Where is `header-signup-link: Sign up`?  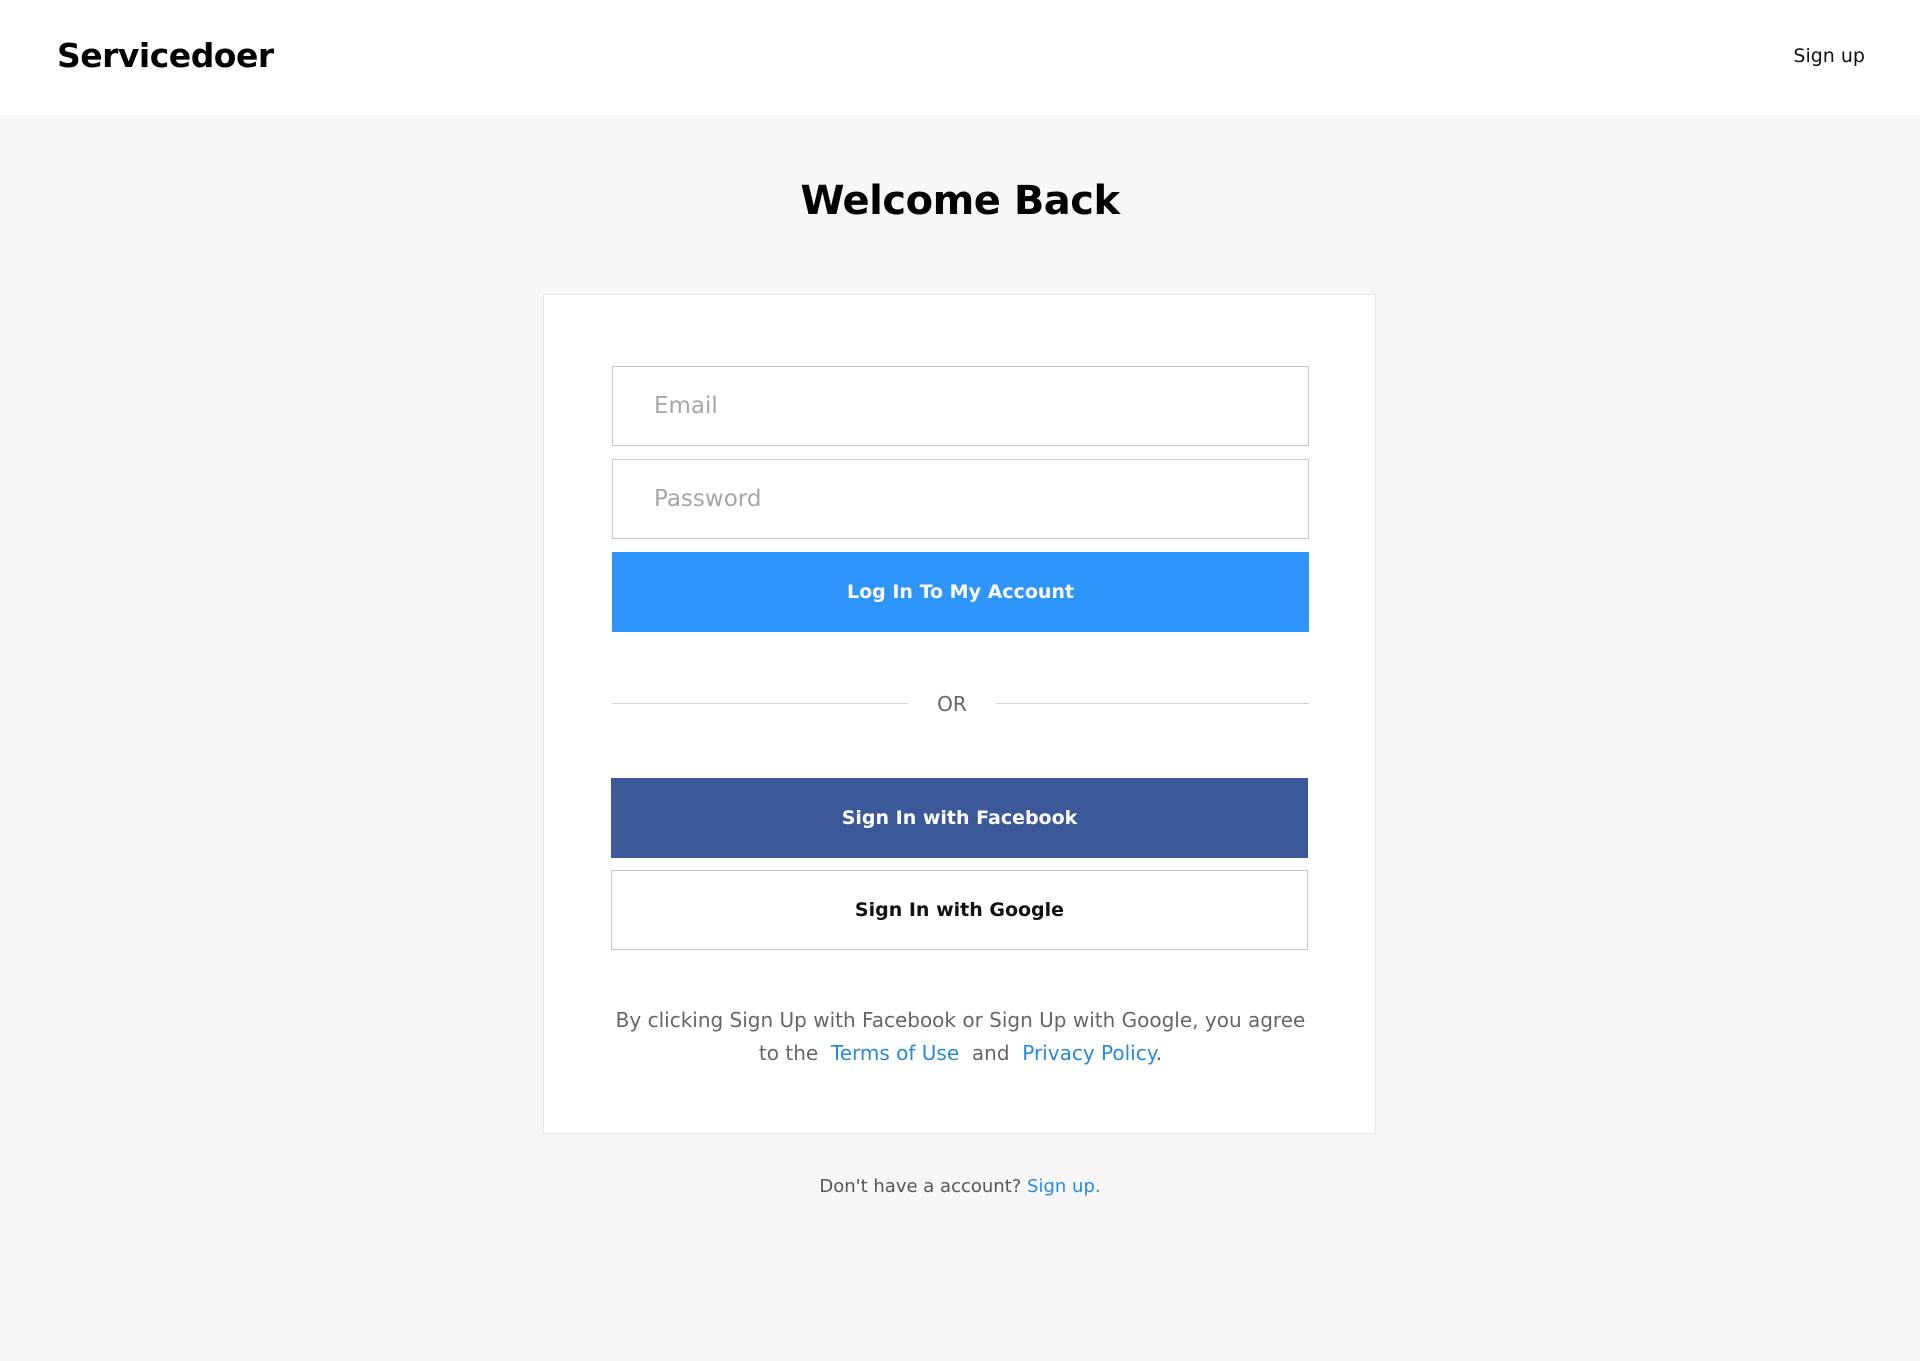 header-signup-link: Sign up is located at coordinates (1829, 56).